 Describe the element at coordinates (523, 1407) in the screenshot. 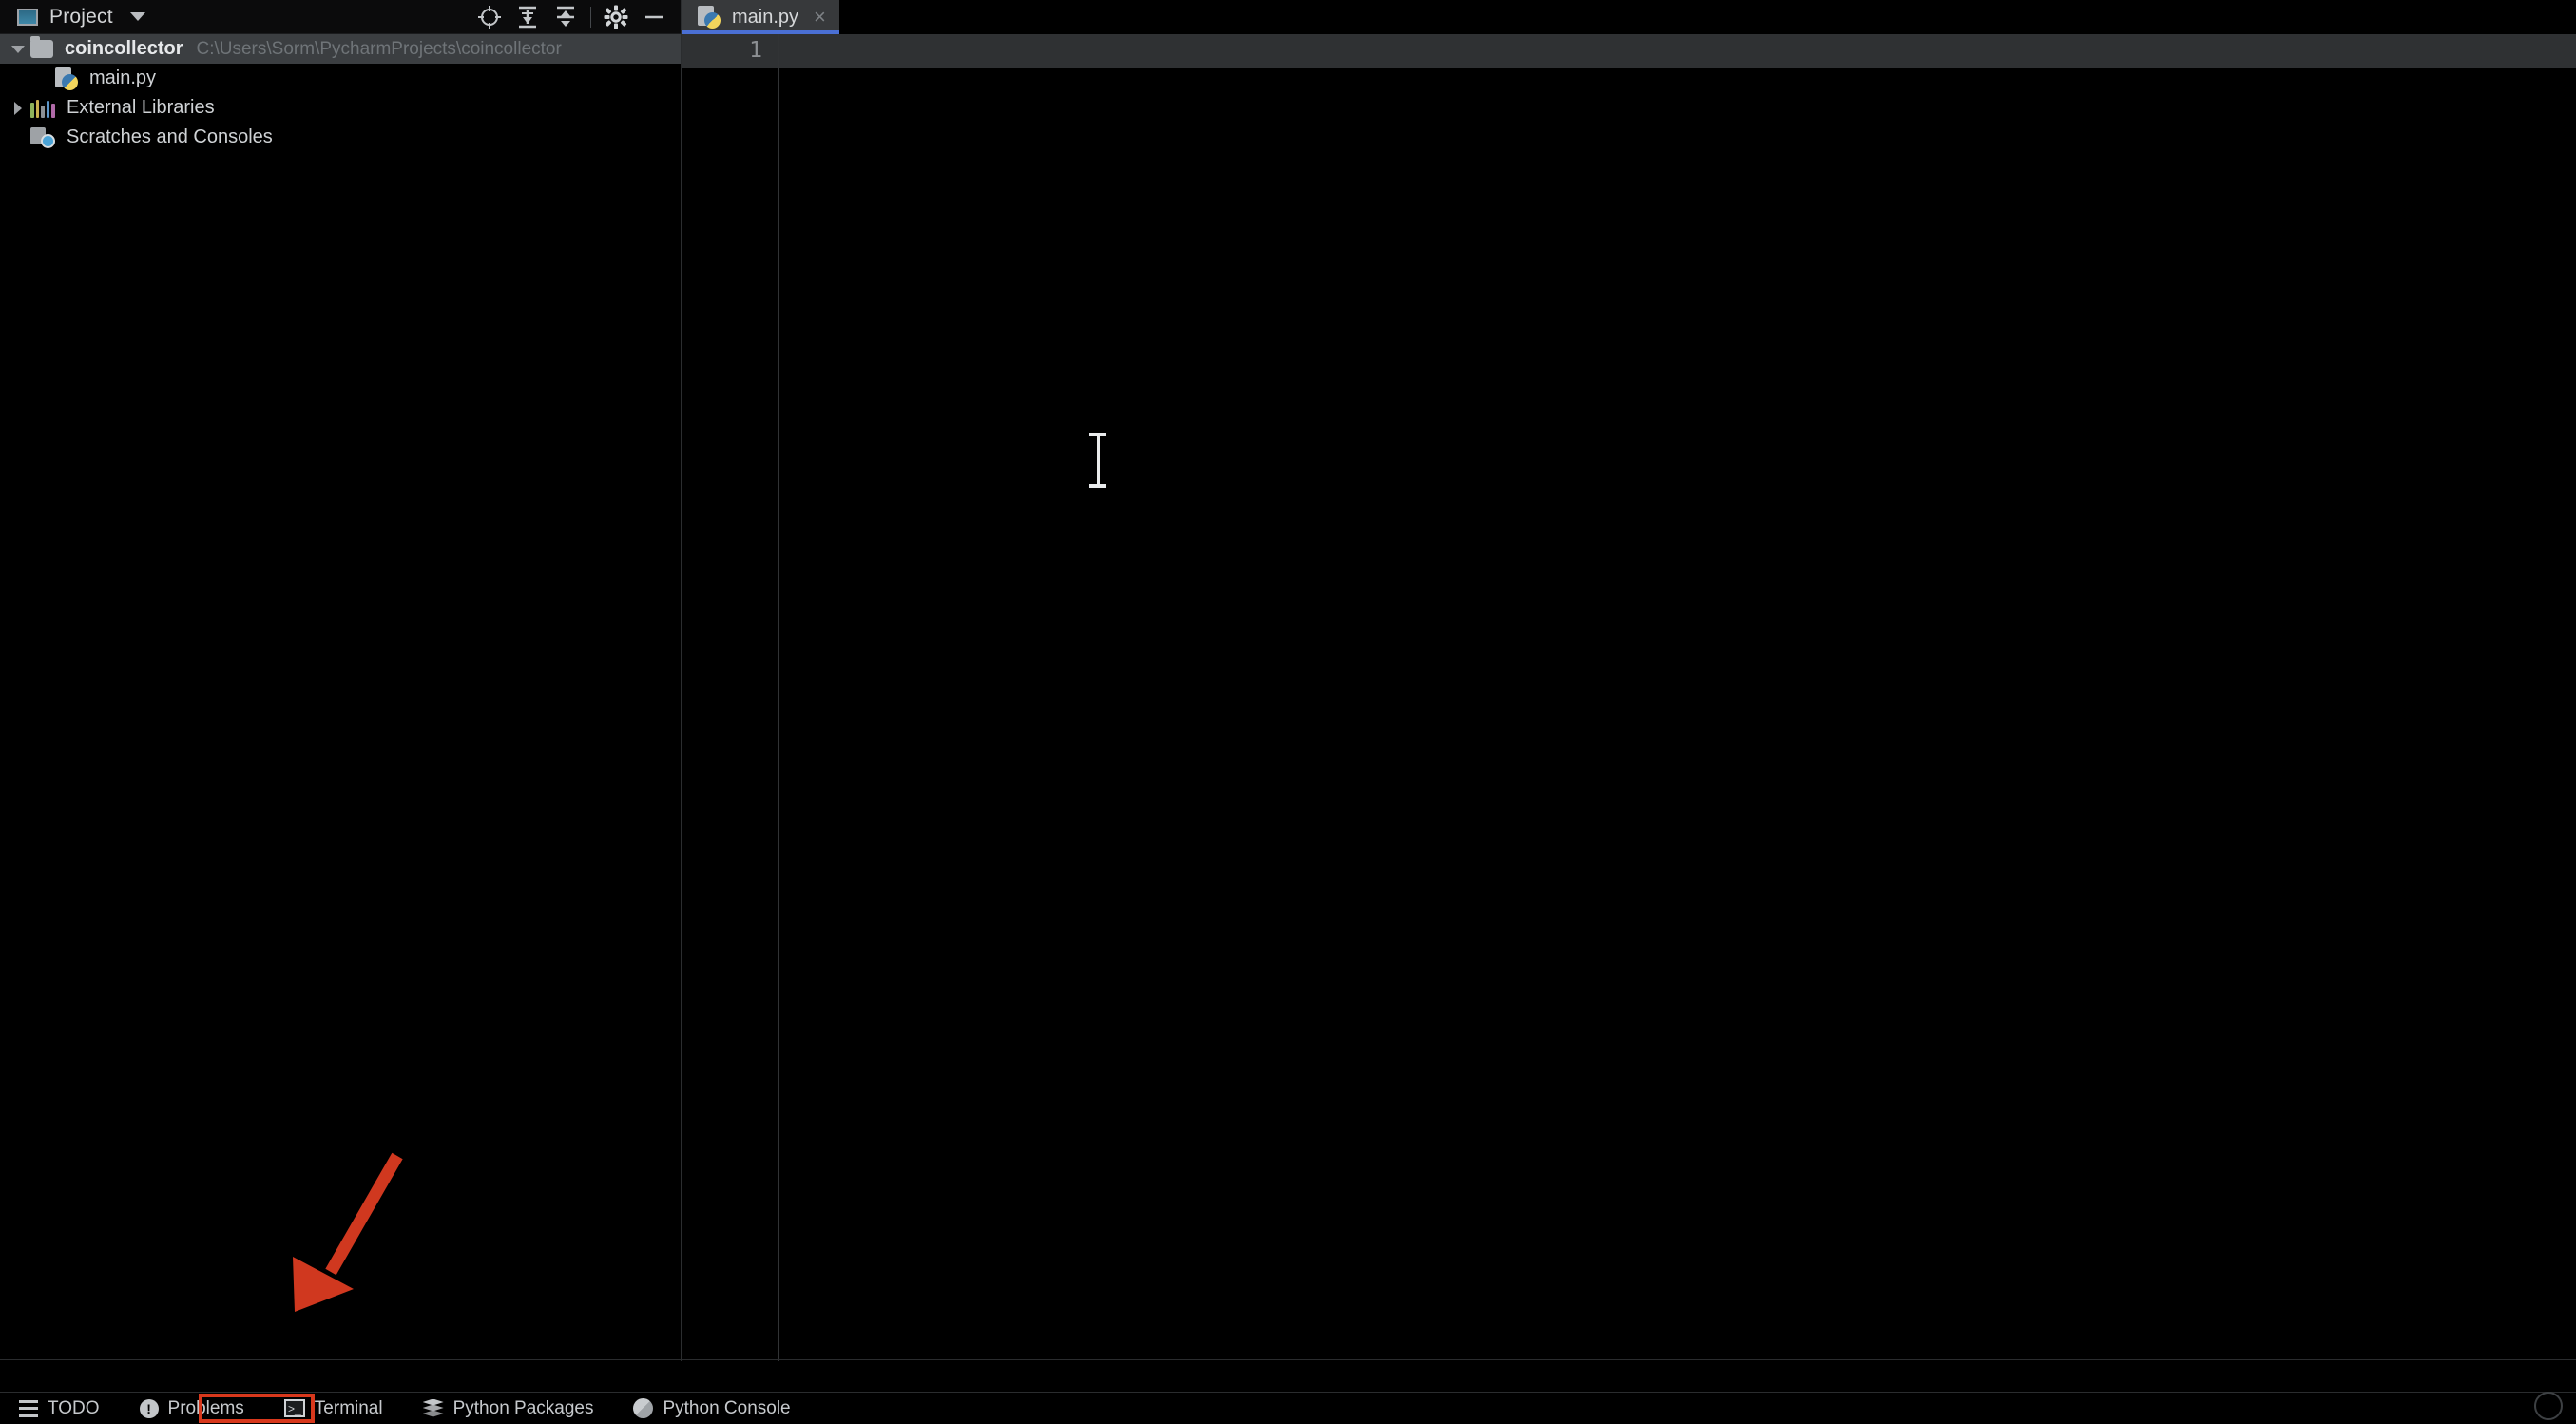

I see `bottom-tab-label: Python Packages` at that location.